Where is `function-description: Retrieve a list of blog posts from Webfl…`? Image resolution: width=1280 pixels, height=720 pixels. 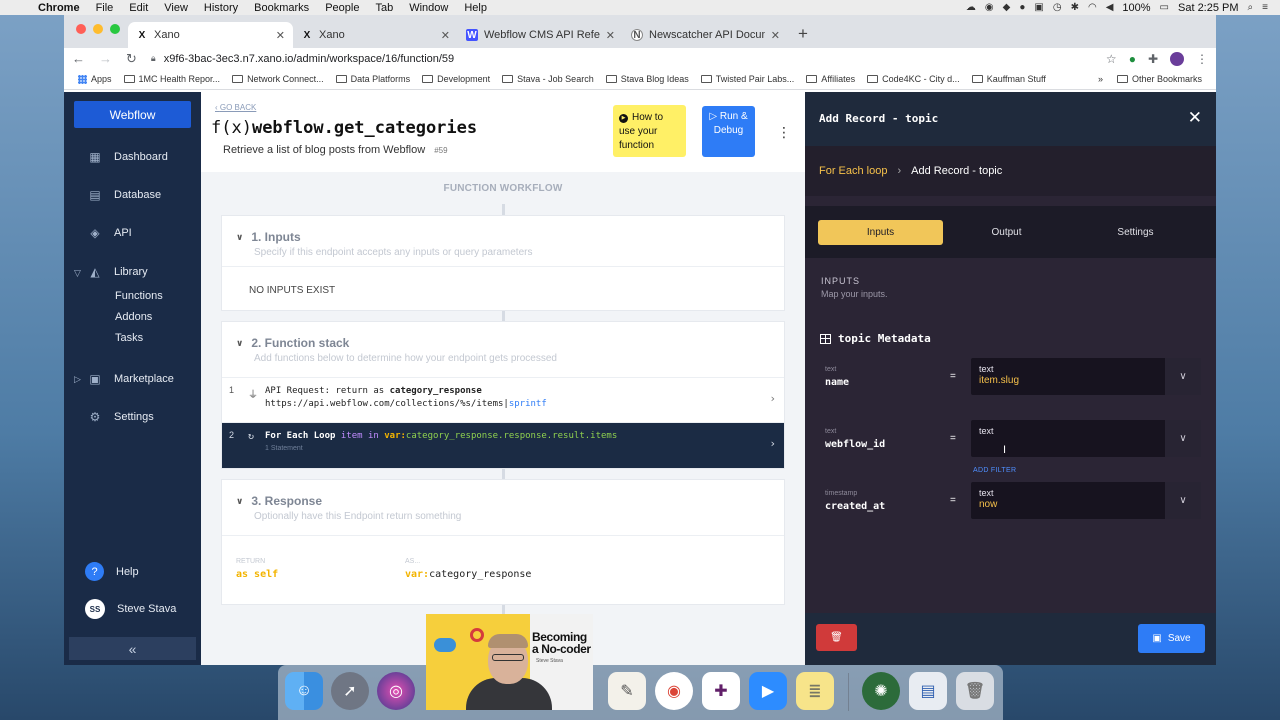
function-description: Retrieve a list of blog posts from Webfl… is located at coordinates (324, 150).